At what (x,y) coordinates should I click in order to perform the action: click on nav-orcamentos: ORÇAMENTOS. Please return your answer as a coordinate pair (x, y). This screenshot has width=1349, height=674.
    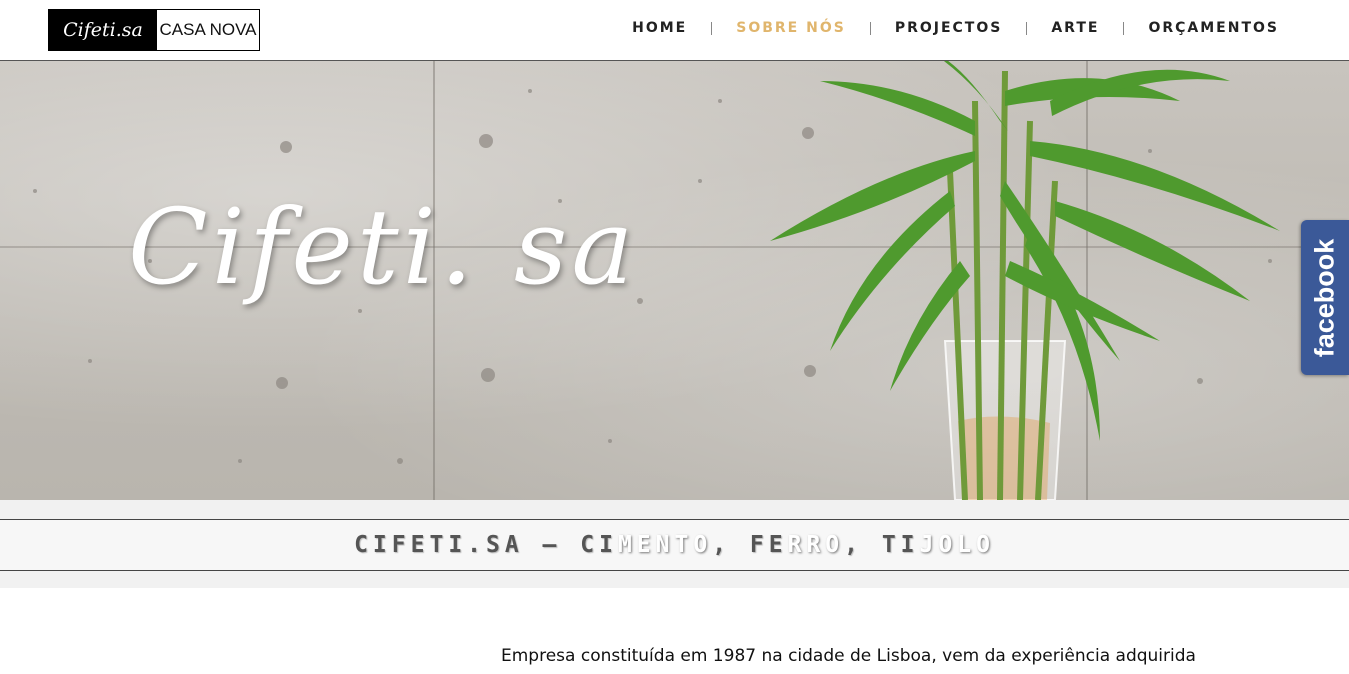
    Looking at the image, I should click on (1213, 28).